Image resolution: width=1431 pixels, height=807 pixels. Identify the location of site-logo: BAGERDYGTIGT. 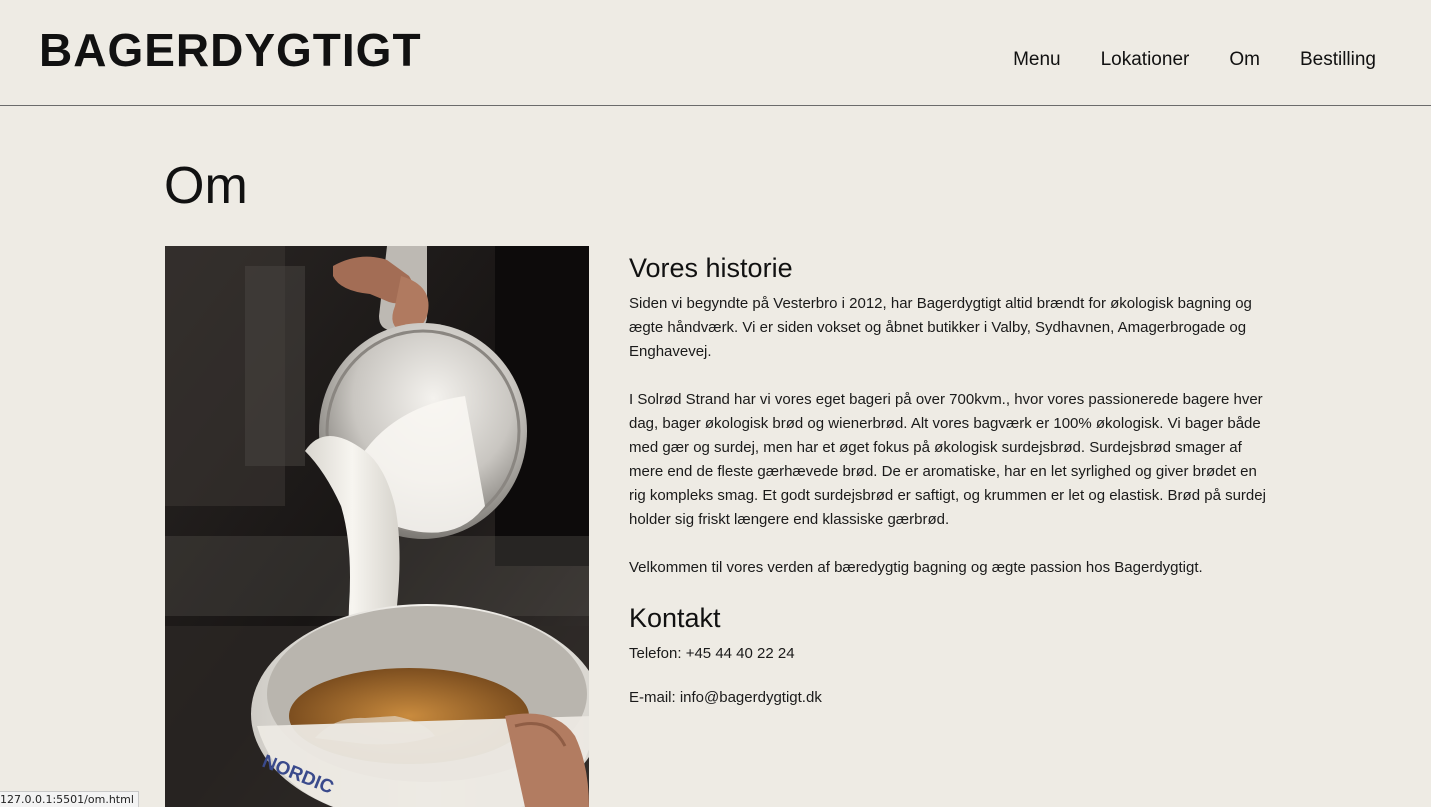
(230, 50).